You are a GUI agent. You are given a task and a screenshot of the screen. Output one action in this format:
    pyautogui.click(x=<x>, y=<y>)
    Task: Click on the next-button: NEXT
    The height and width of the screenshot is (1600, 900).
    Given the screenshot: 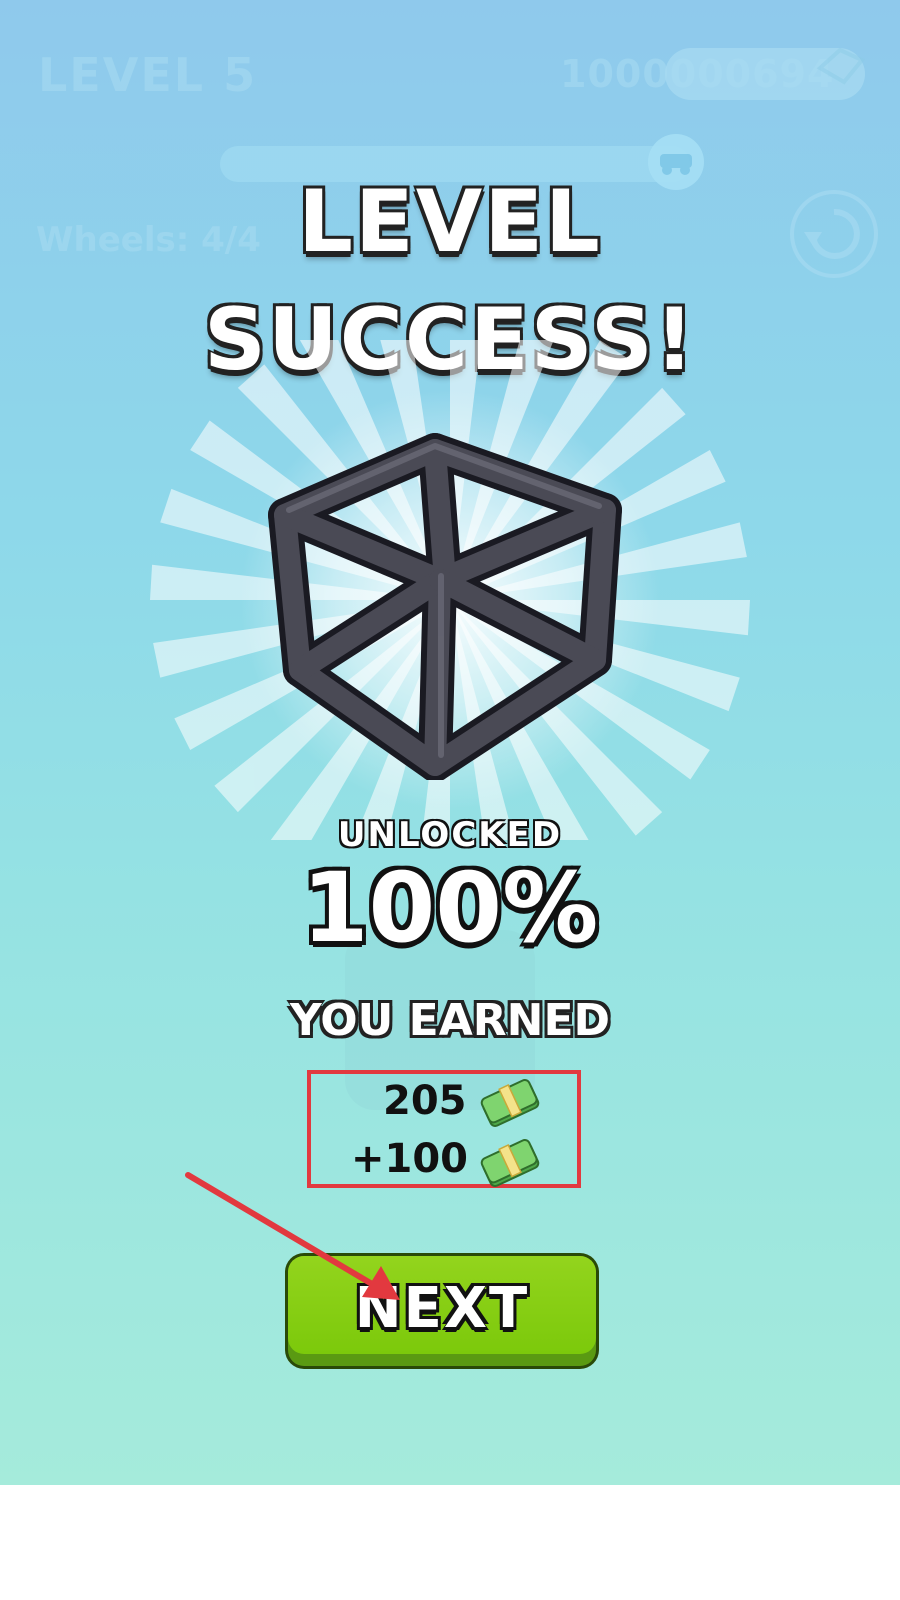 What is the action you would take?
    pyautogui.click(x=442, y=1311)
    